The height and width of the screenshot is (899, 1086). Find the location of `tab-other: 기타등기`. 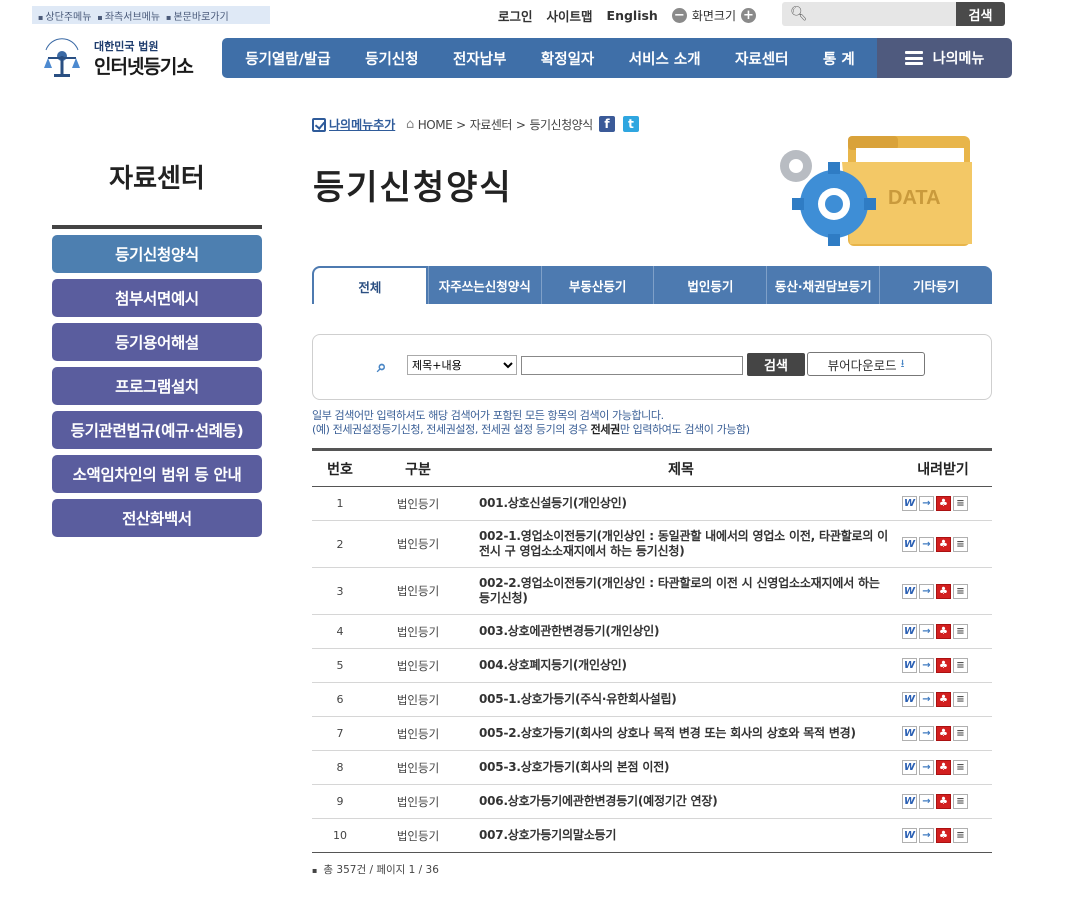

tab-other: 기타등기 is located at coordinates (935, 285).